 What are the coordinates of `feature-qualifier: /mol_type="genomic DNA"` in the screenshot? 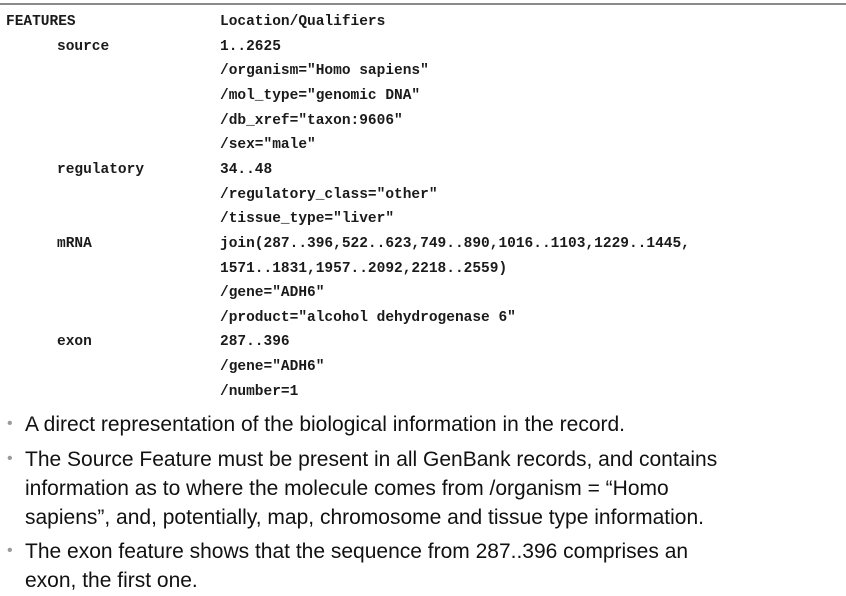 It's located at (320, 95).